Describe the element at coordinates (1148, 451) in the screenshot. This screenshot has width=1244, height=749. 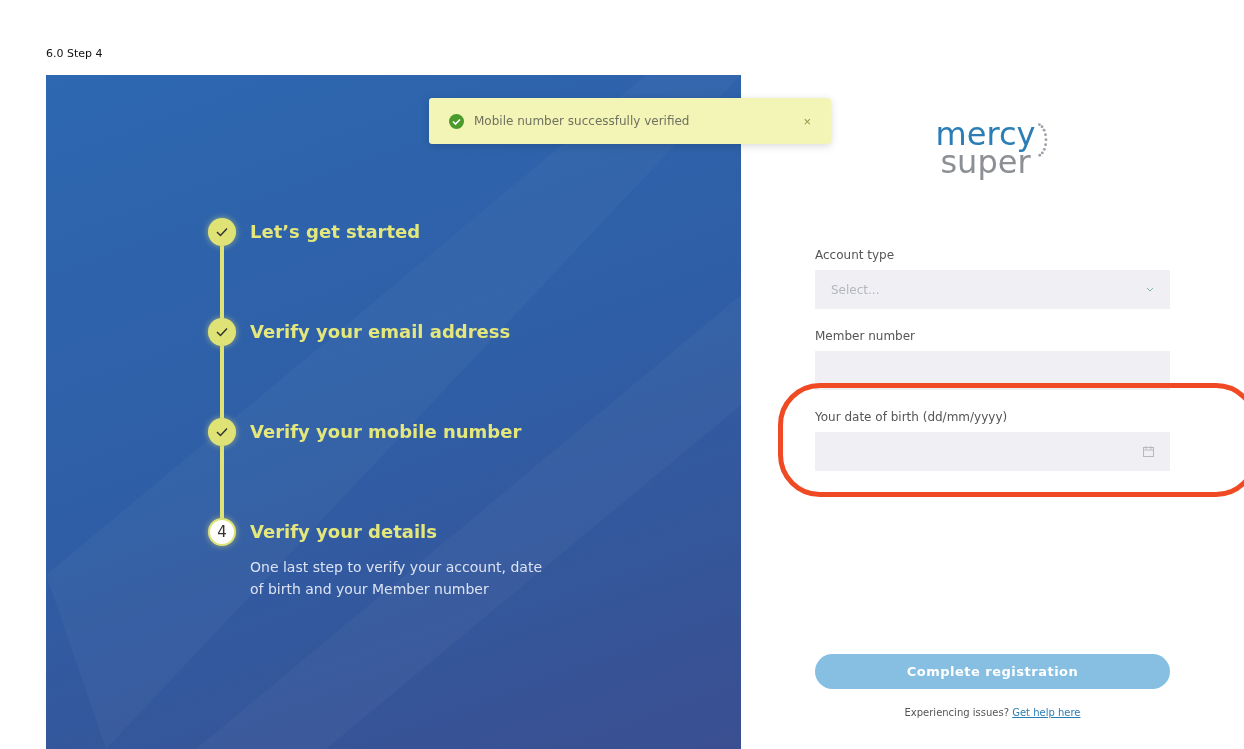
I see `calendar-icon` at that location.